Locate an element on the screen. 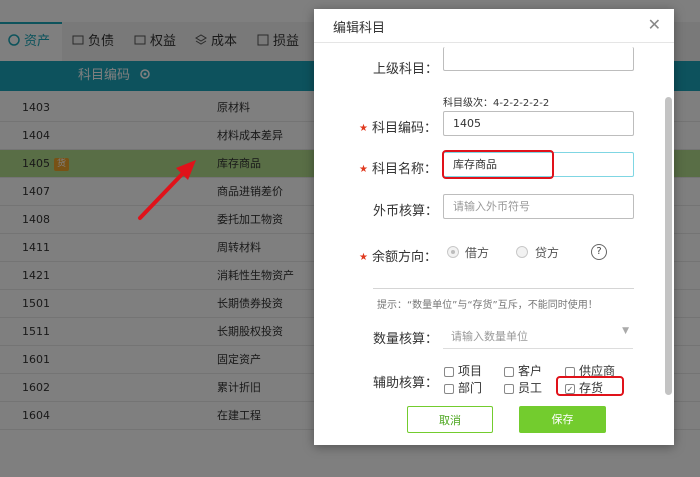 The width and height of the screenshot is (700, 477). debit-label: 借方 is located at coordinates (477, 253).